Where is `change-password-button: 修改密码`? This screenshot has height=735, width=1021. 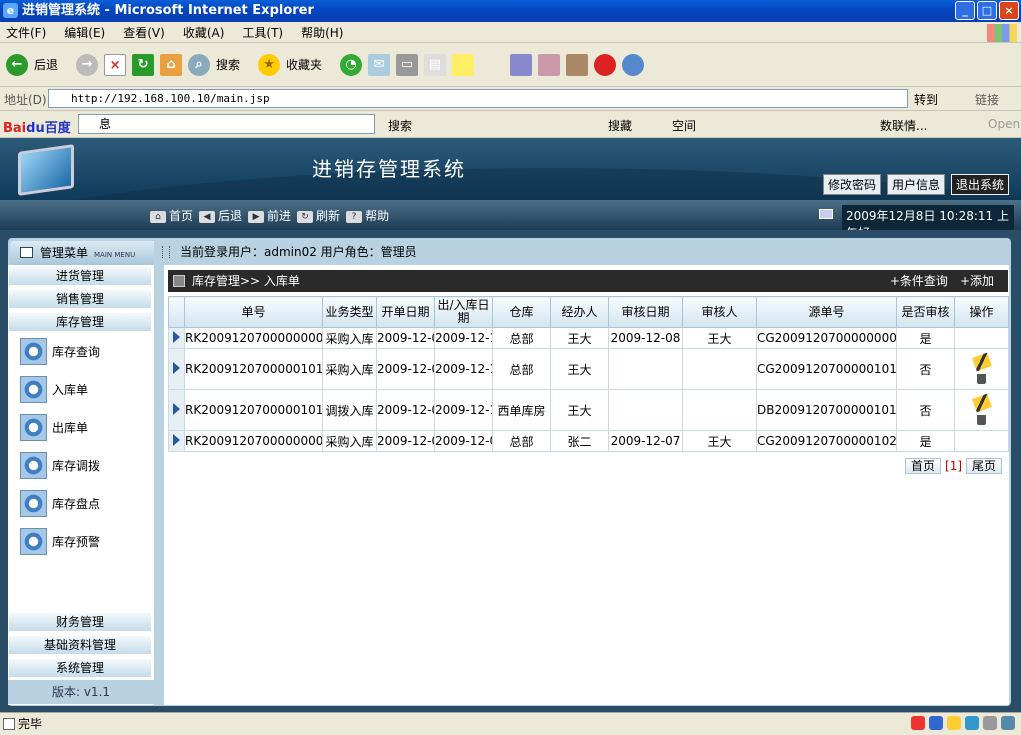
change-password-button: 修改密码 is located at coordinates (851, 184).